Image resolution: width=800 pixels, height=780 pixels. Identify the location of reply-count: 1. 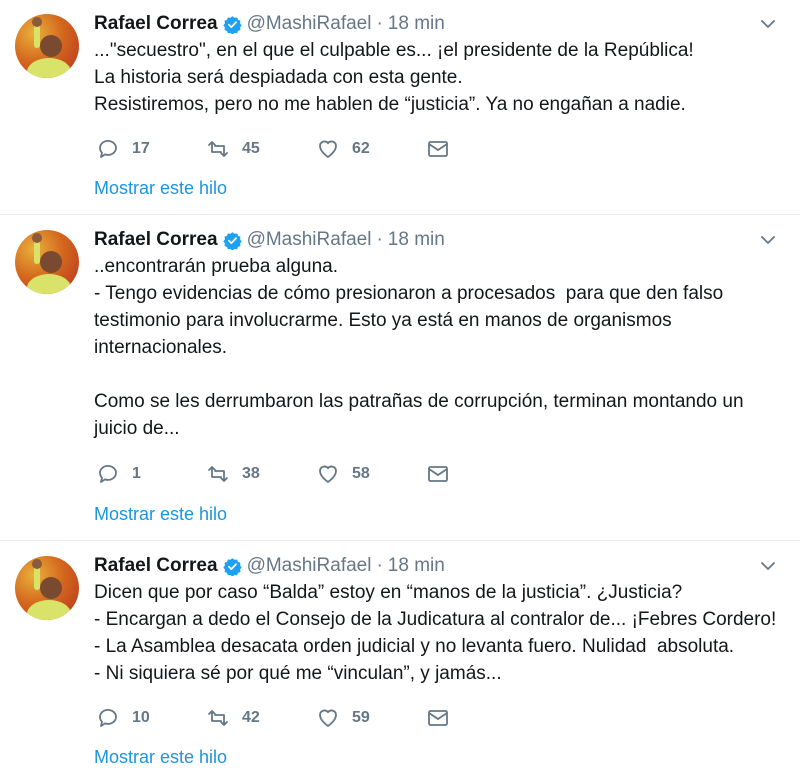
(136, 473).